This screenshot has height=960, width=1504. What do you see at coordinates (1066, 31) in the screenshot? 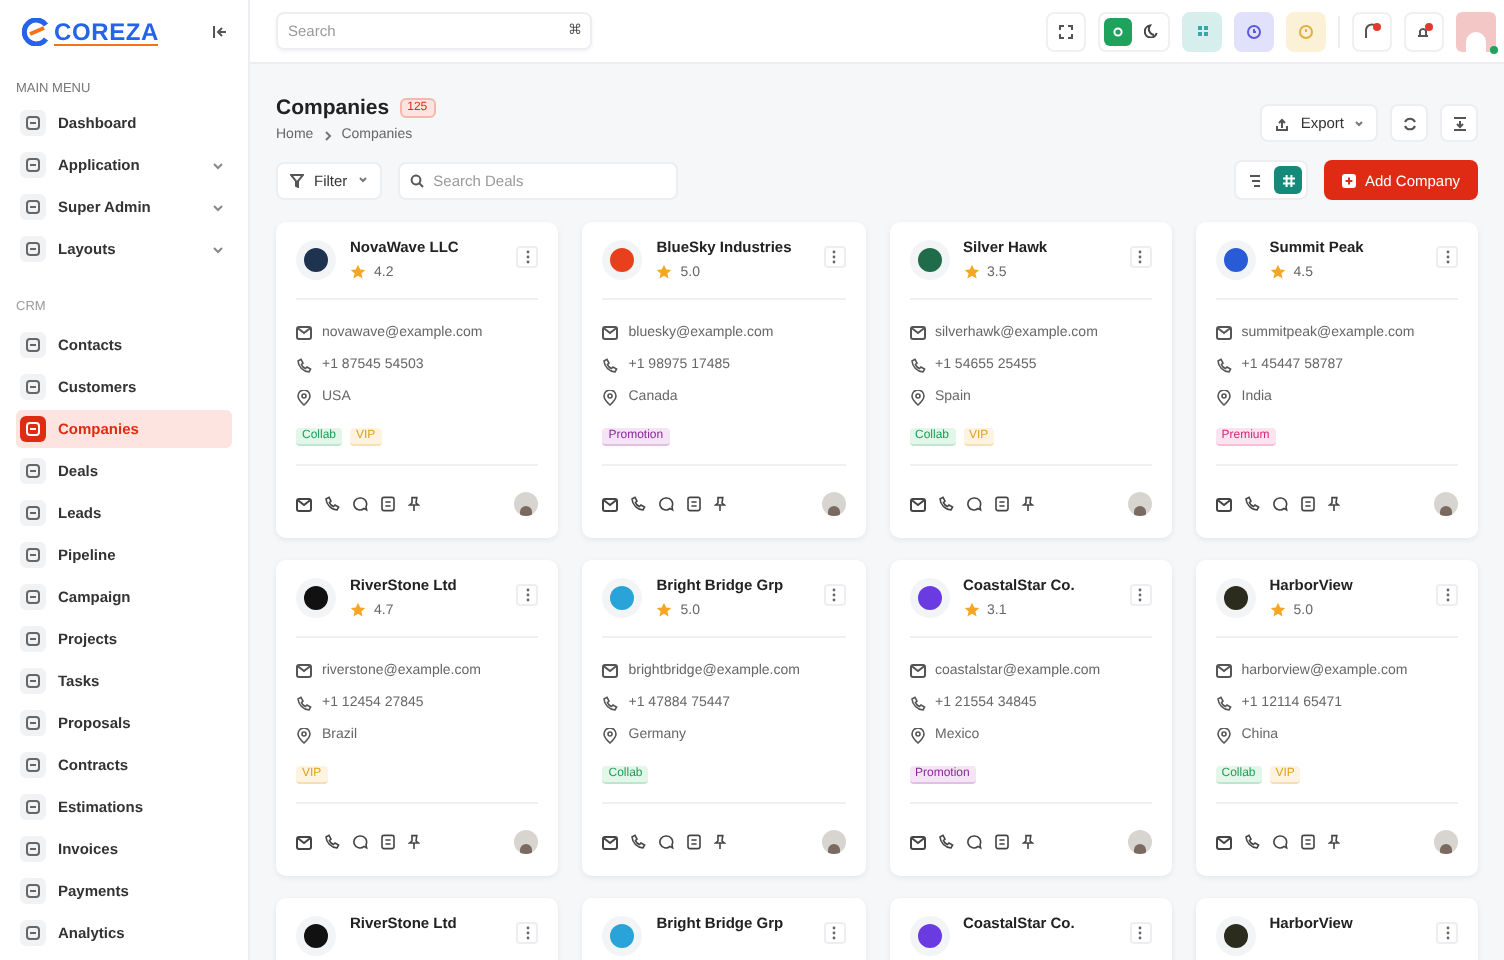
I see `fullscreen-button` at bounding box center [1066, 31].